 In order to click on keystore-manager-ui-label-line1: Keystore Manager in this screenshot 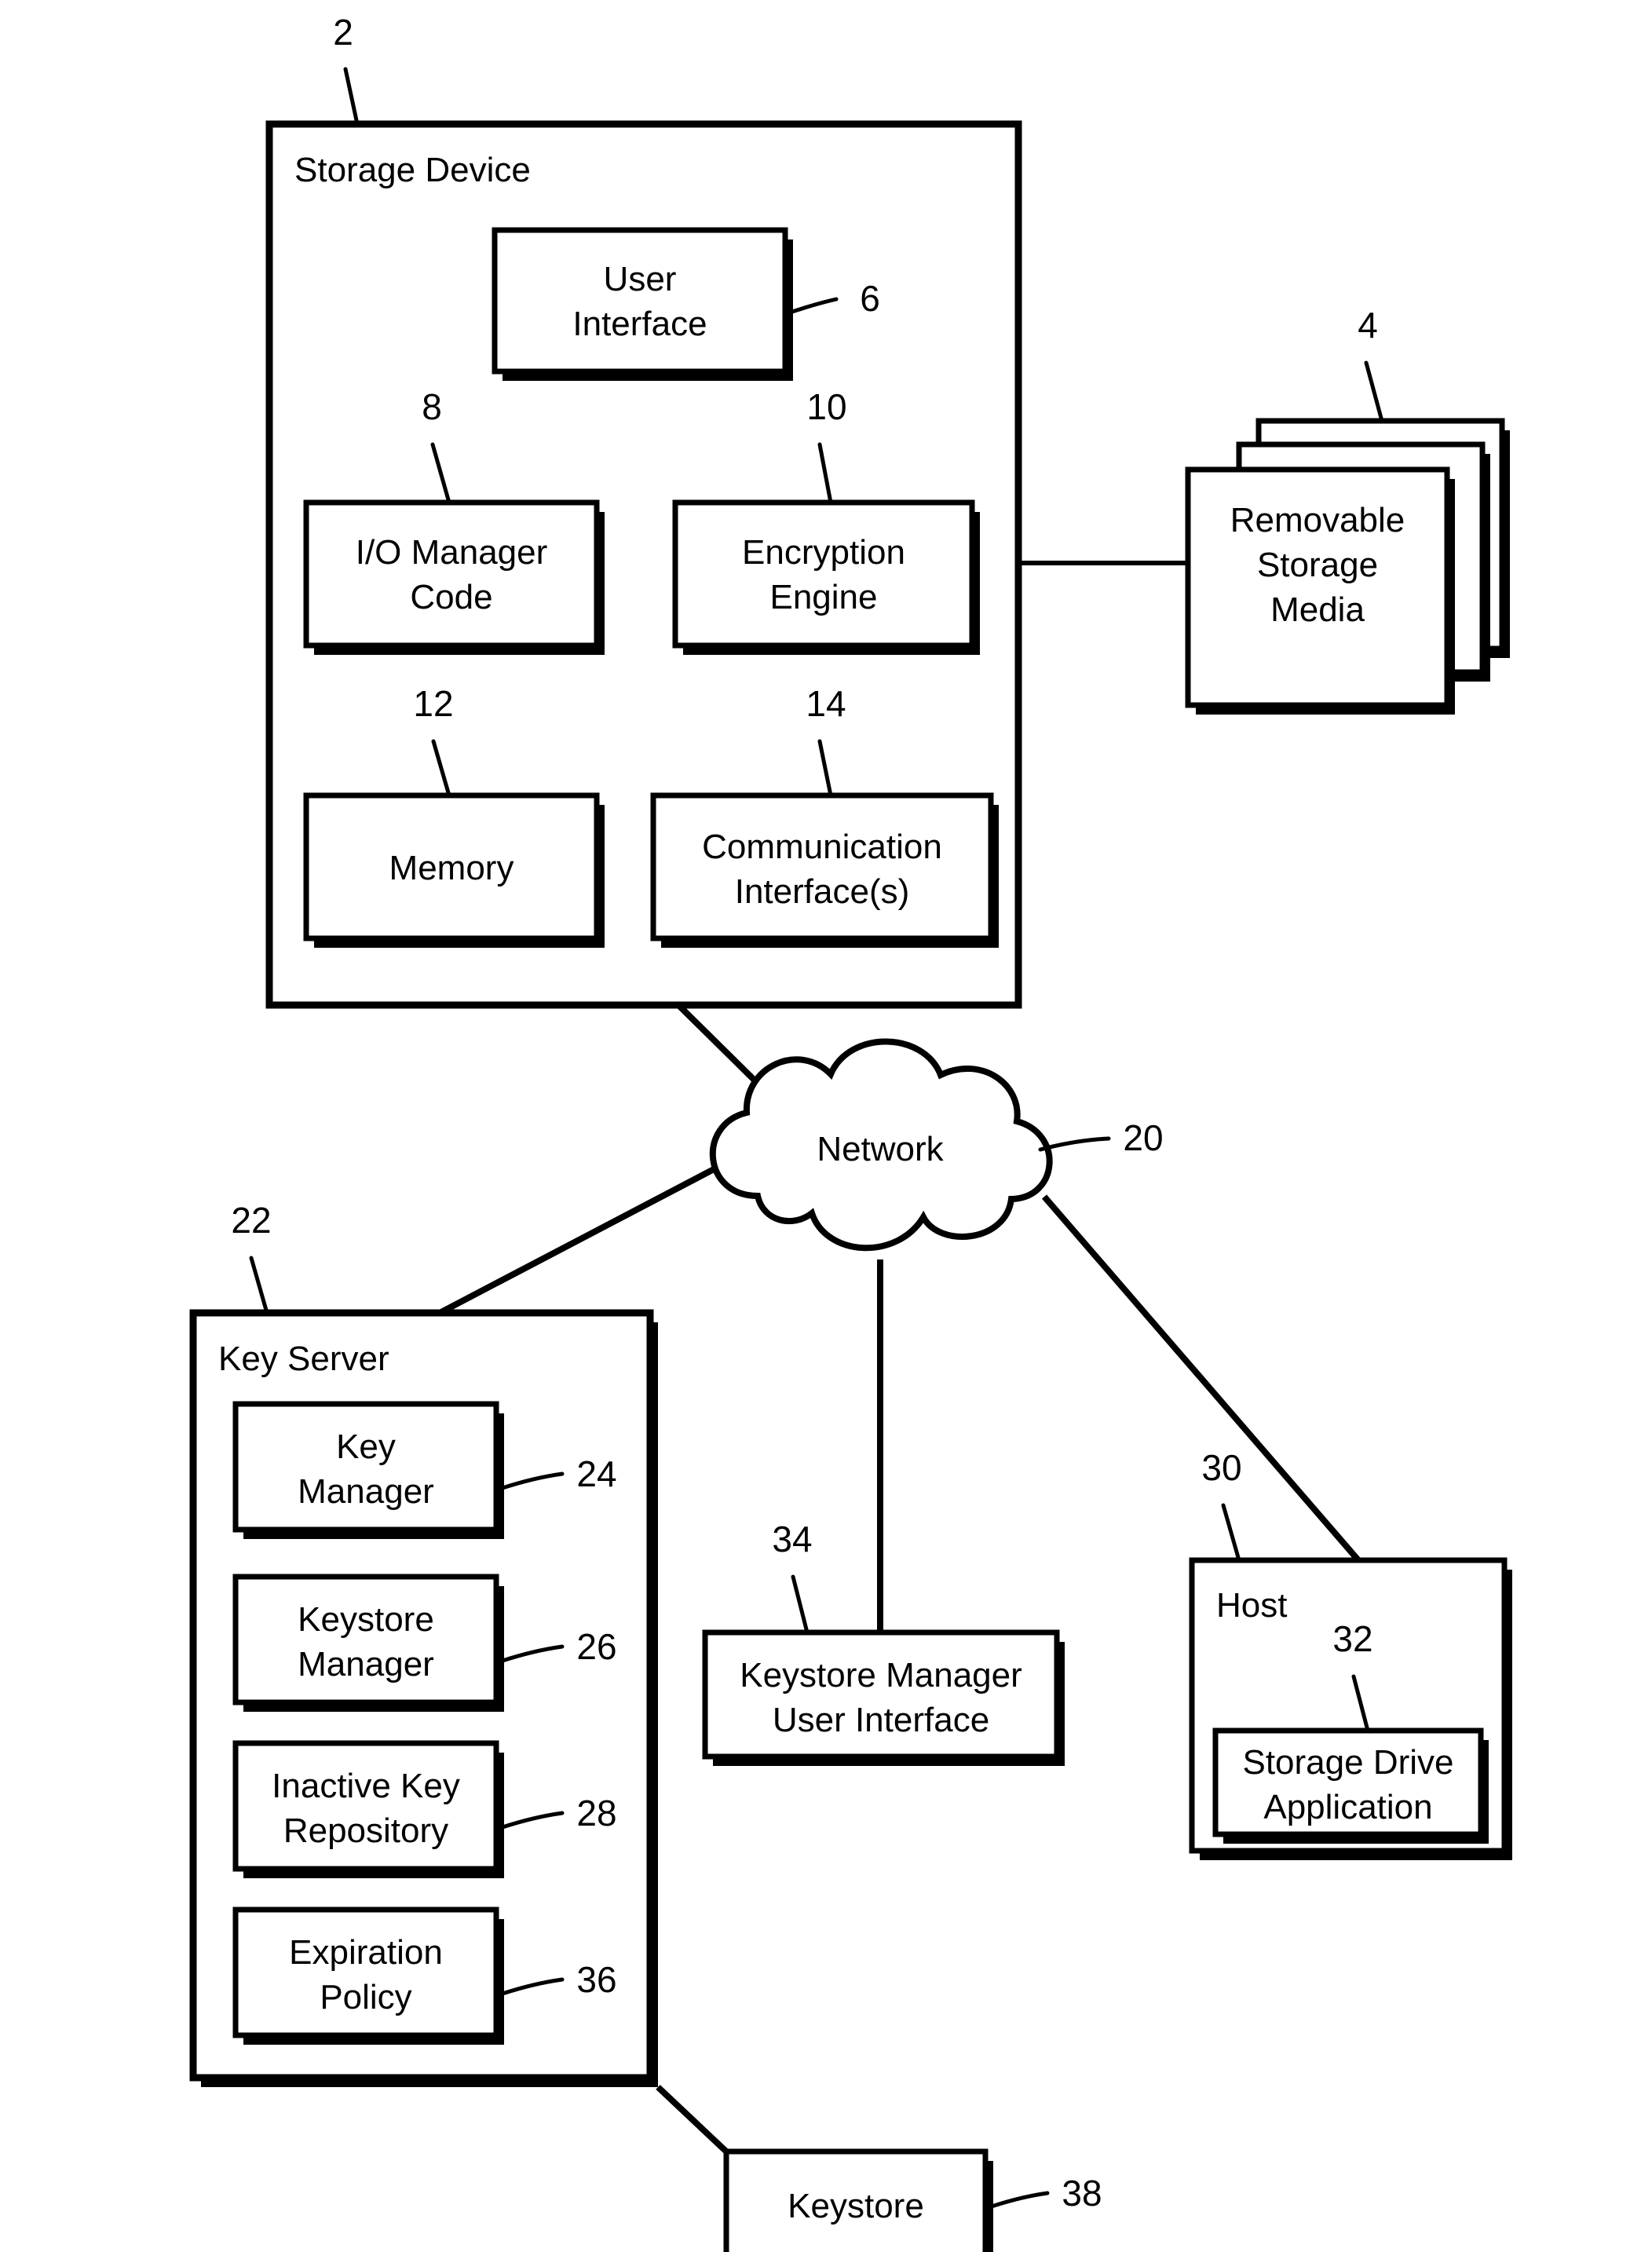, I will do `click(881, 1675)`.